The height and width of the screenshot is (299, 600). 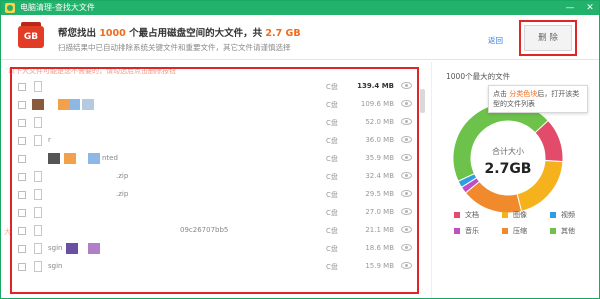 I want to click on minimize-button: —, so click(x=570, y=8).